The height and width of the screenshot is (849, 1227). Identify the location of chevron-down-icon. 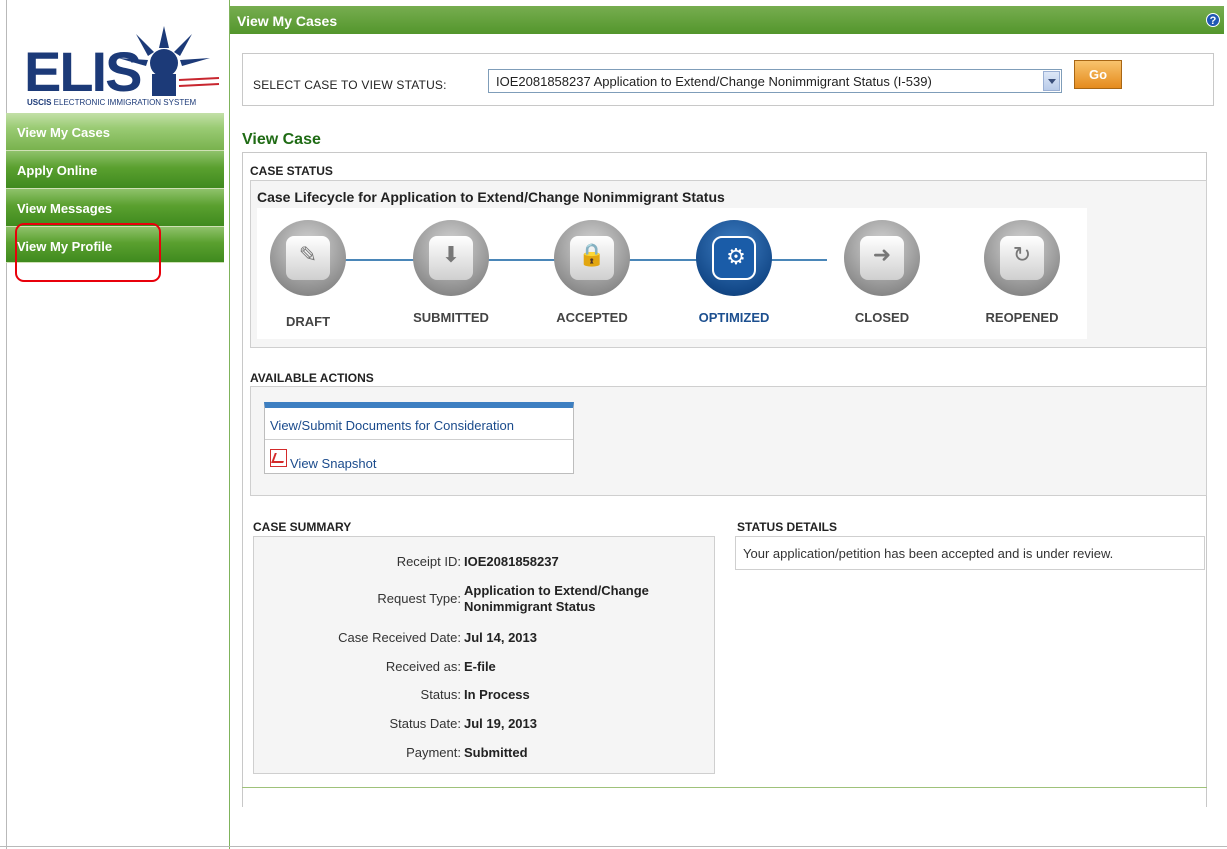
(1051, 81).